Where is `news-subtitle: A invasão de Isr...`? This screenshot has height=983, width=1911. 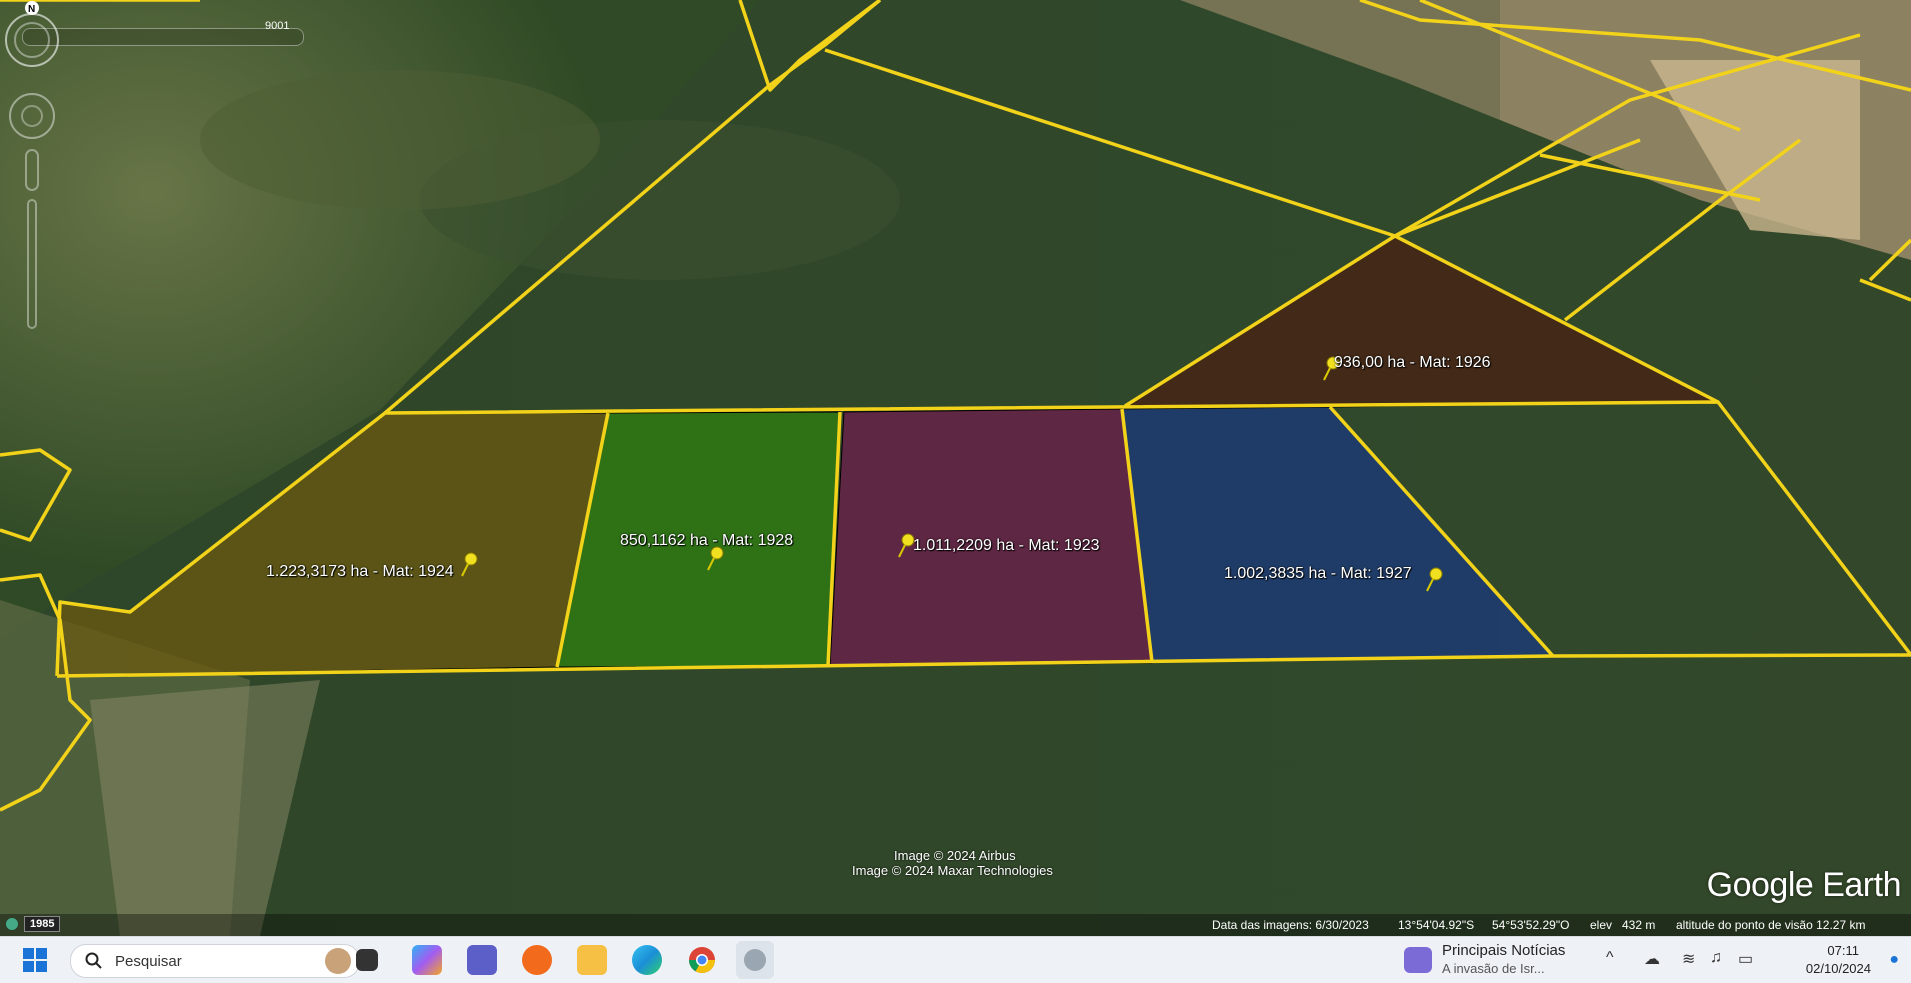
news-subtitle: A invasão de Isr... is located at coordinates (1493, 968).